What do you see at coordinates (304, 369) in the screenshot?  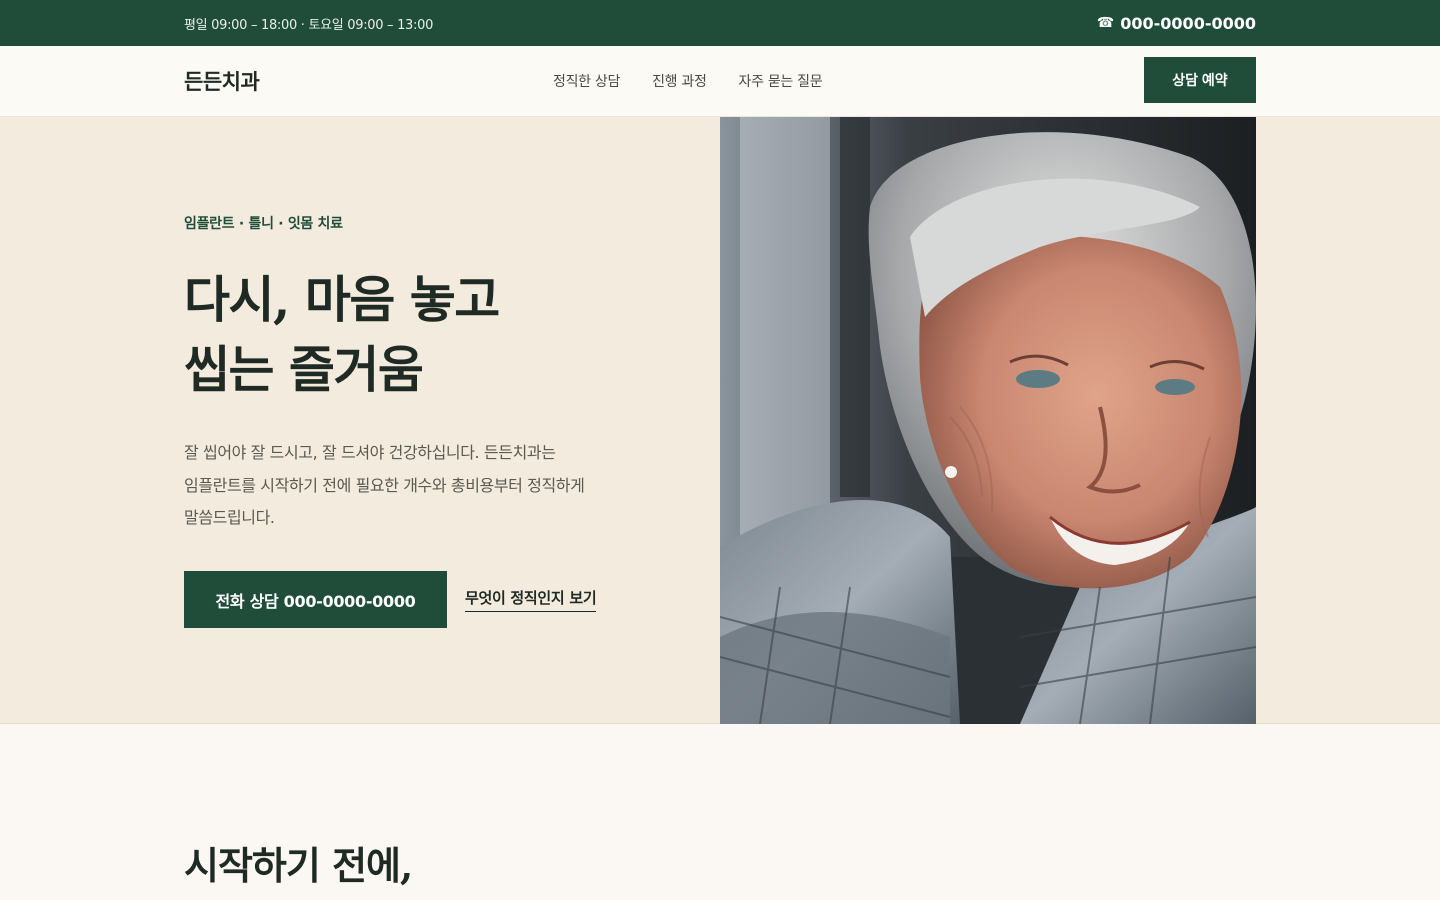 I see `hero-title-line2: 씹는 즐거움` at bounding box center [304, 369].